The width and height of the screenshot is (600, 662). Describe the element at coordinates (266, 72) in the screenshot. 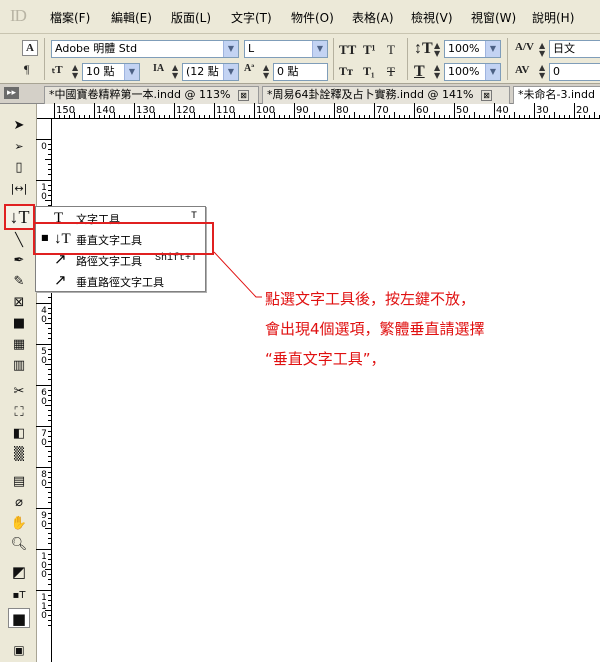

I see `baseline-spin-icon: ▲ ▼` at that location.